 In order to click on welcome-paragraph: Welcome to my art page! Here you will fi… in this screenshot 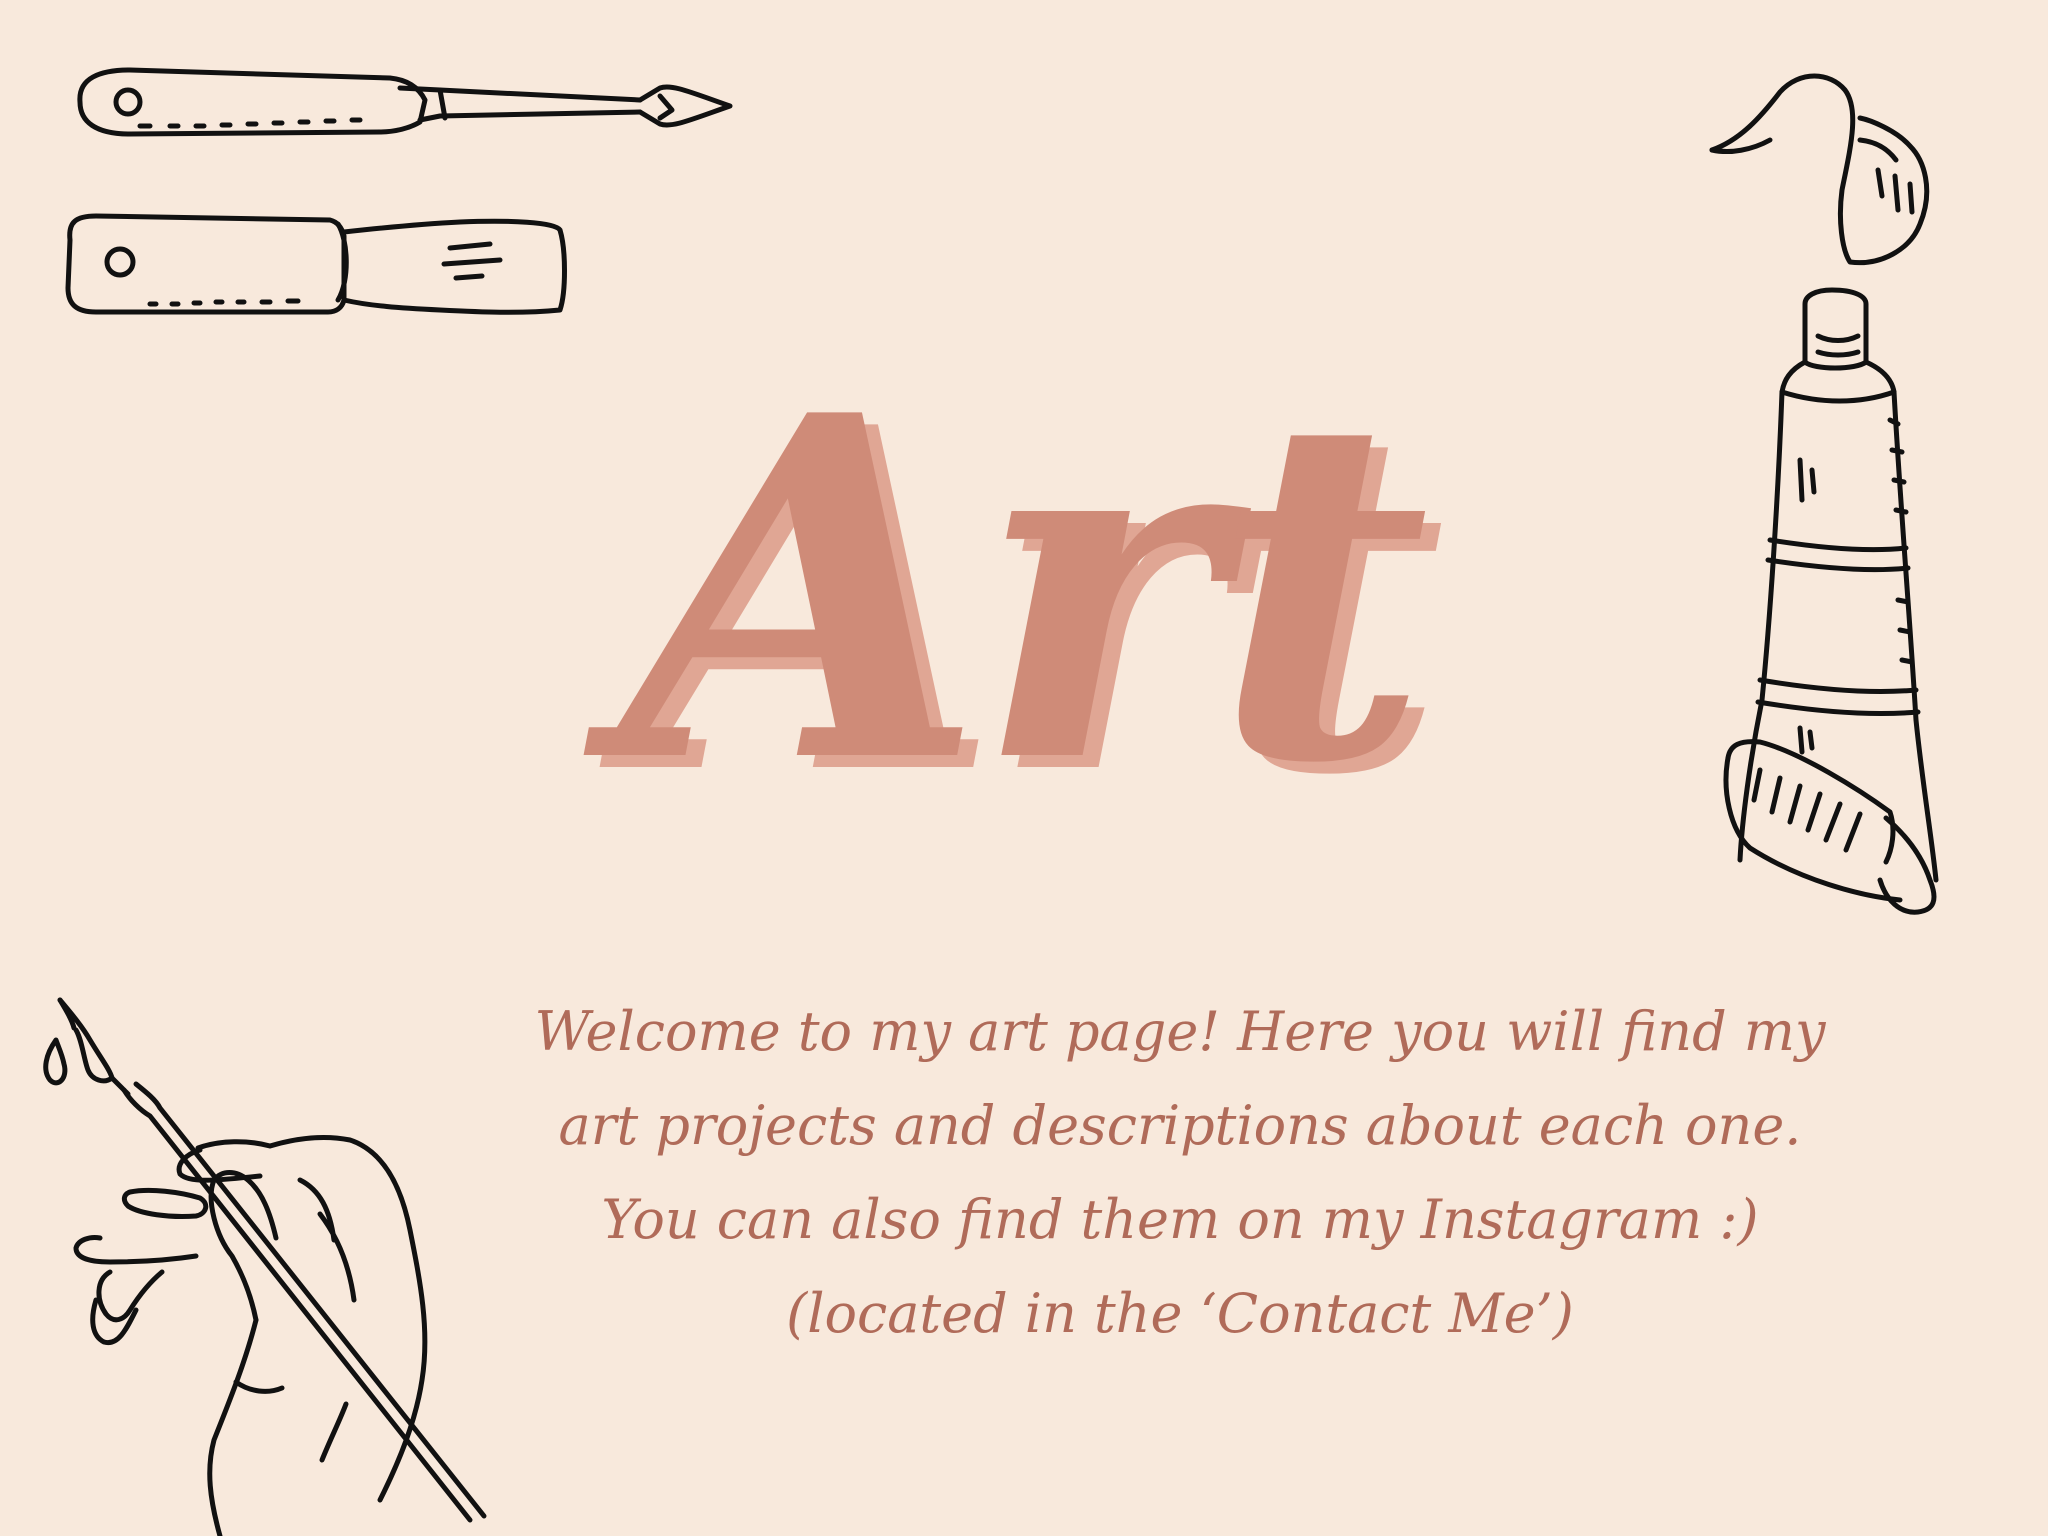, I will do `click(1180, 1172)`.